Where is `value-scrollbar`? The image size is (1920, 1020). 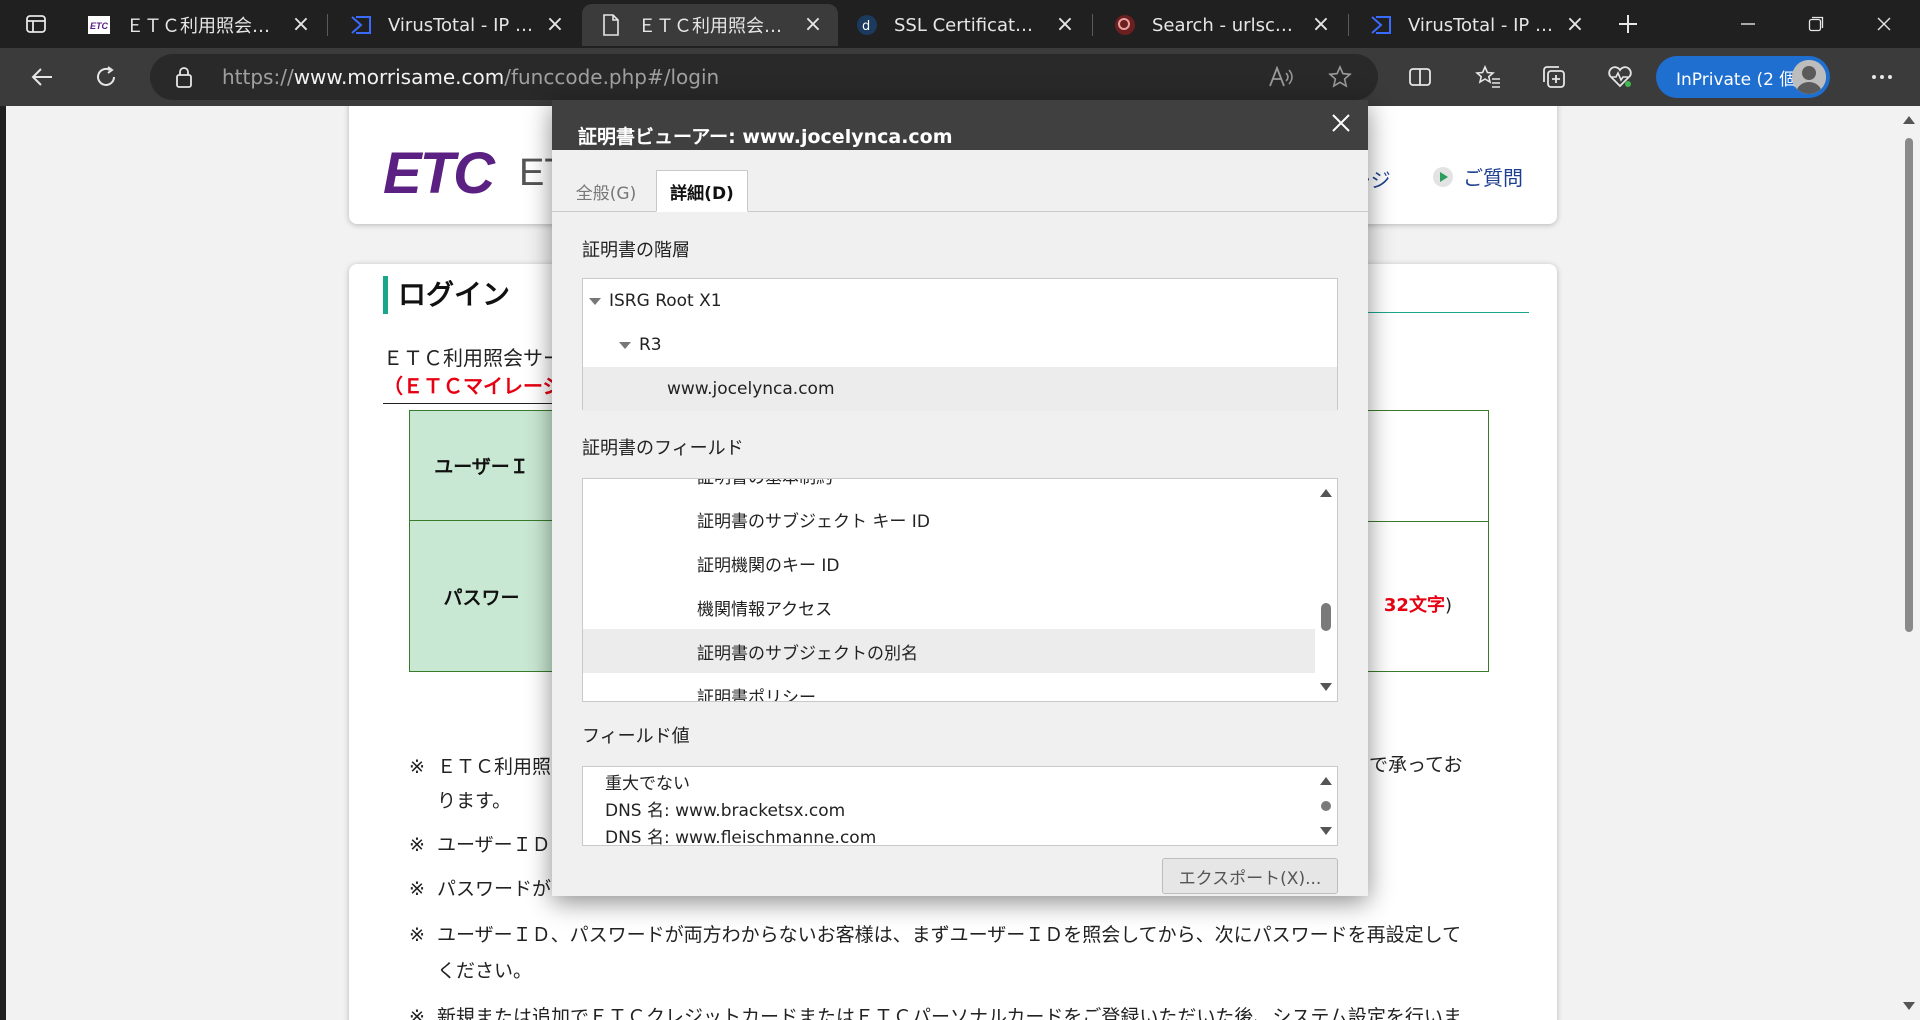
value-scrollbar is located at coordinates (1326, 806).